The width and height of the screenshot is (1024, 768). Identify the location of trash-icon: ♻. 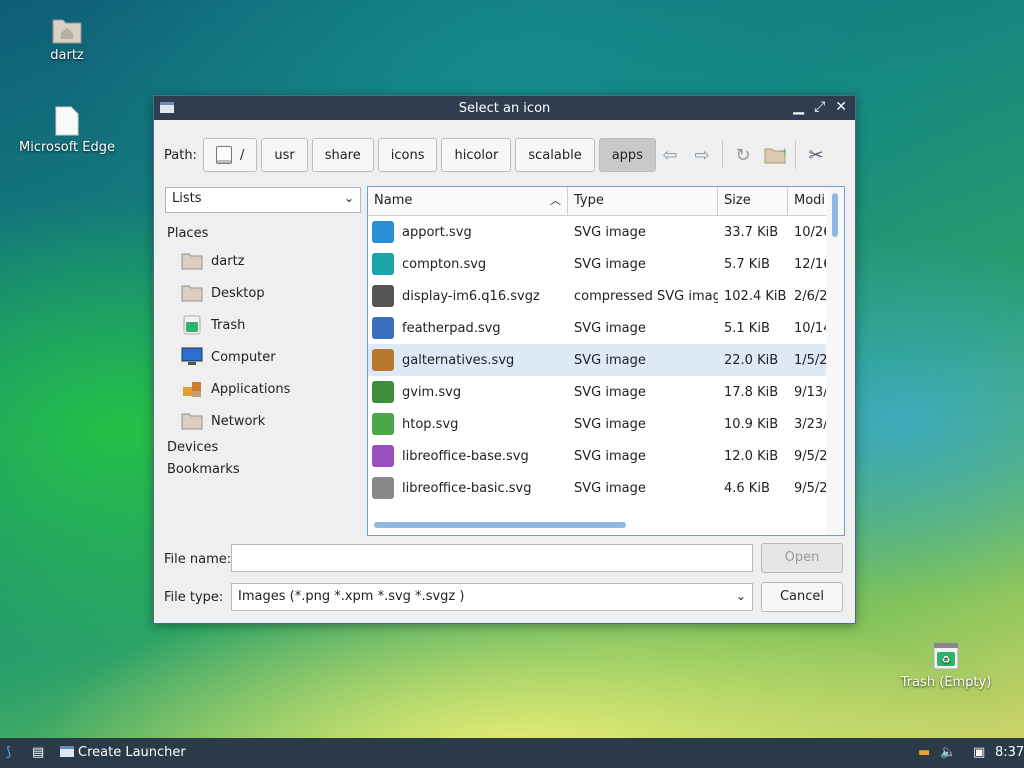
(946, 656).